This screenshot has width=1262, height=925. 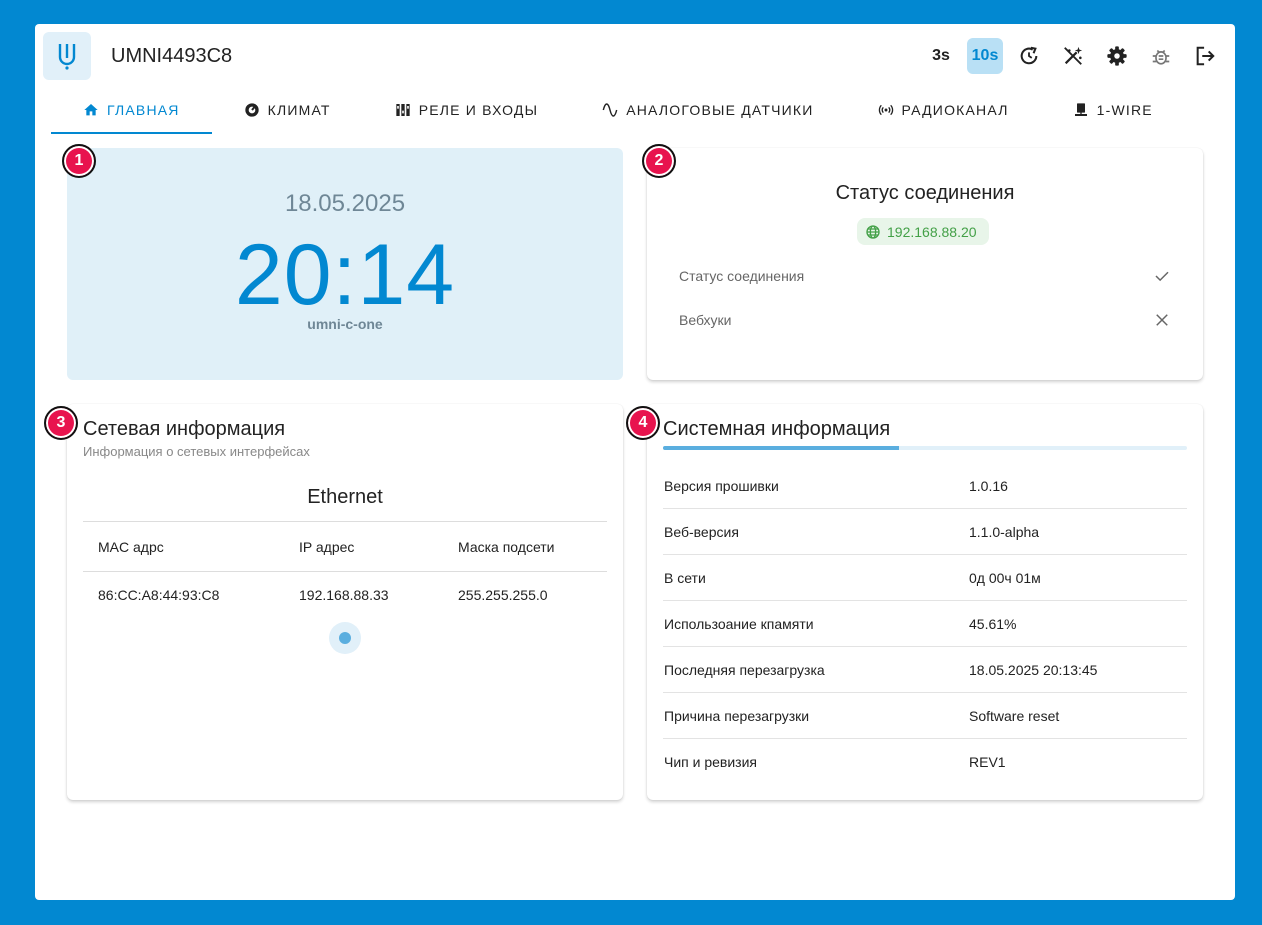 I want to click on auto-fix-icon, so click(x=1073, y=55).